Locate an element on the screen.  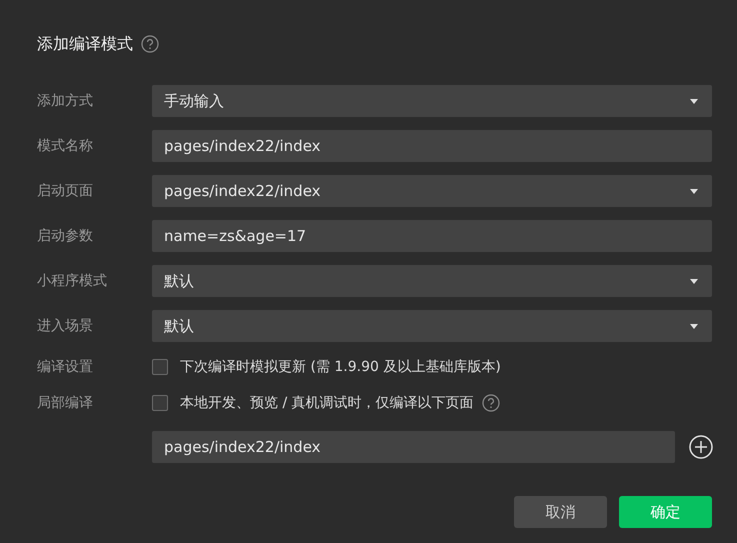
field-label: 进入场景 is located at coordinates (65, 326).